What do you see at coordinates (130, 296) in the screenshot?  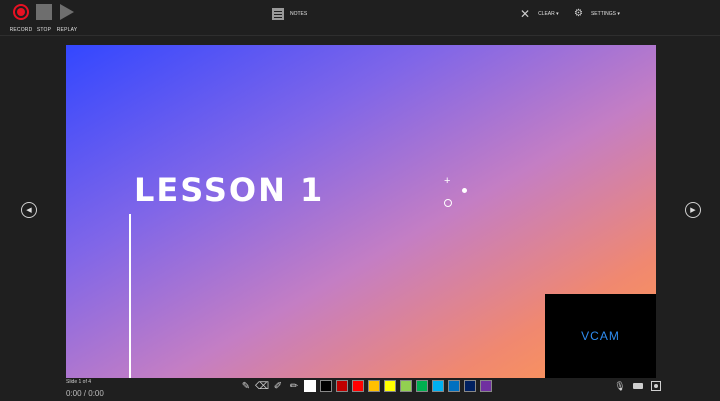 I see `vertical-accent-line` at bounding box center [130, 296].